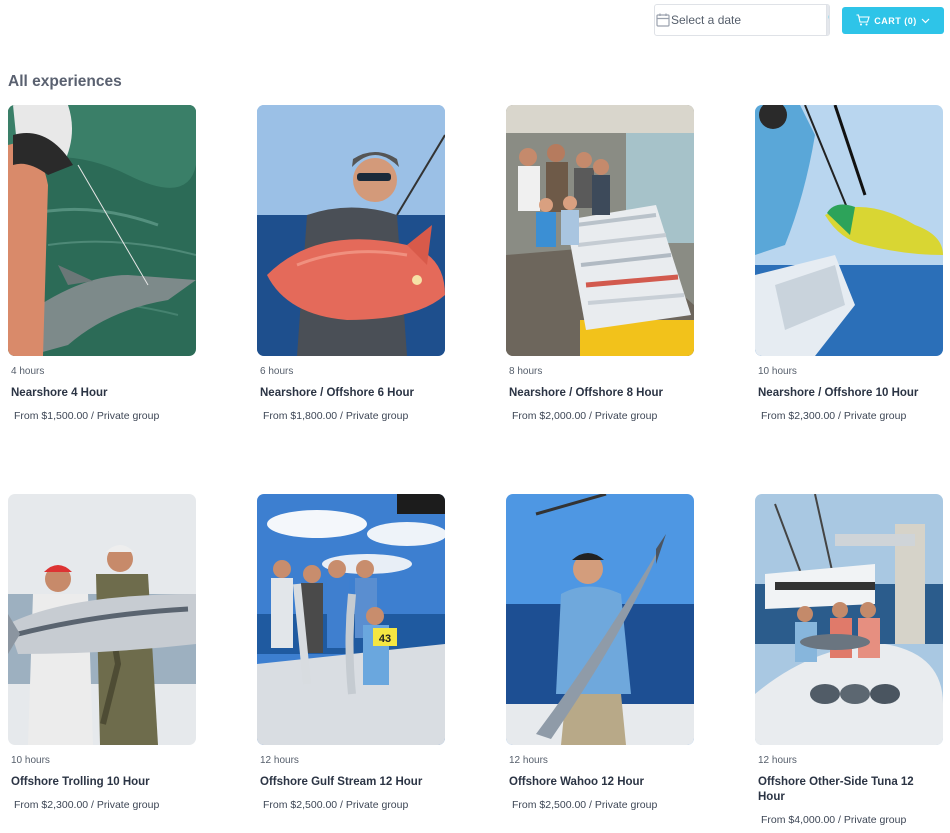  What do you see at coordinates (336, 416) in the screenshot?
I see `experience-price: From $1,800.00 / Private group` at bounding box center [336, 416].